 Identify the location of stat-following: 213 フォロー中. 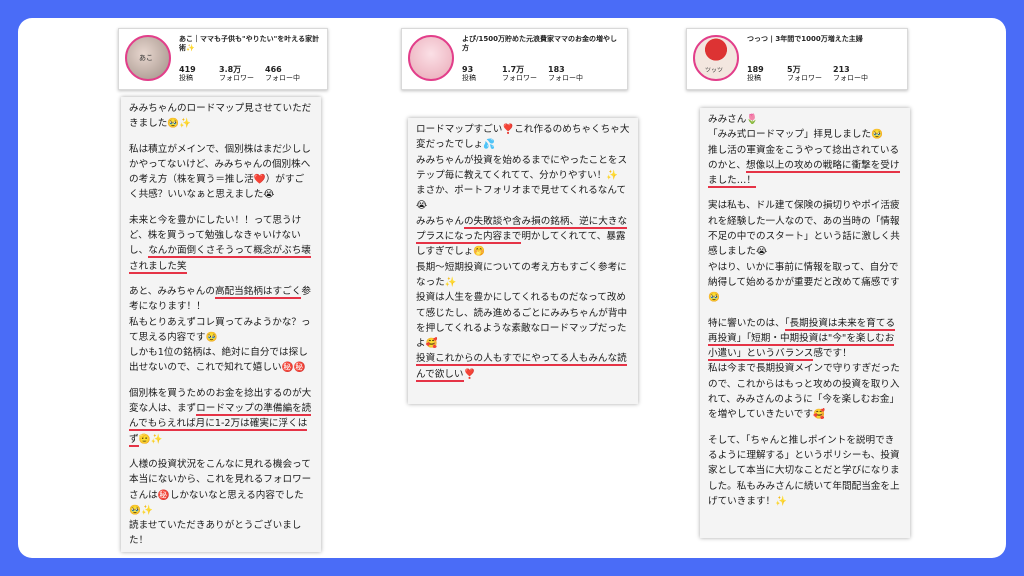
(850, 73).